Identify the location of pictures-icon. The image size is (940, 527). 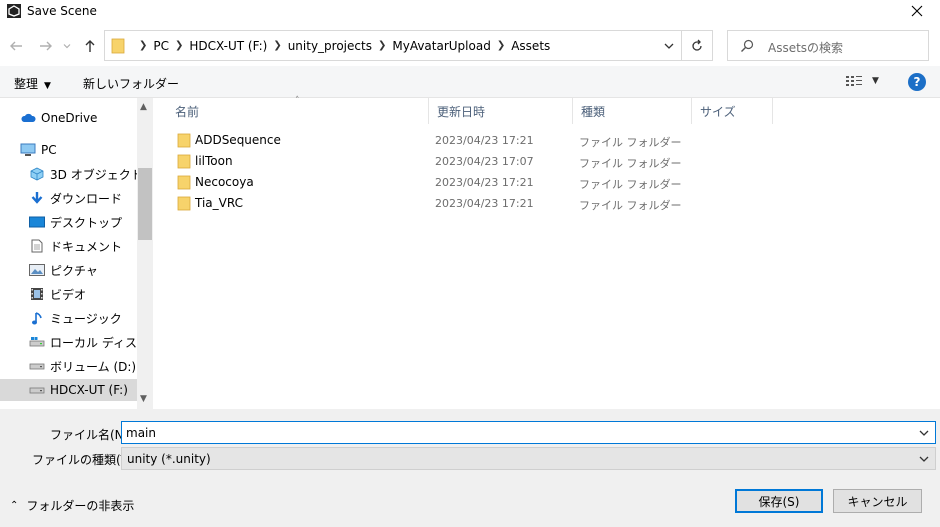
(37, 270).